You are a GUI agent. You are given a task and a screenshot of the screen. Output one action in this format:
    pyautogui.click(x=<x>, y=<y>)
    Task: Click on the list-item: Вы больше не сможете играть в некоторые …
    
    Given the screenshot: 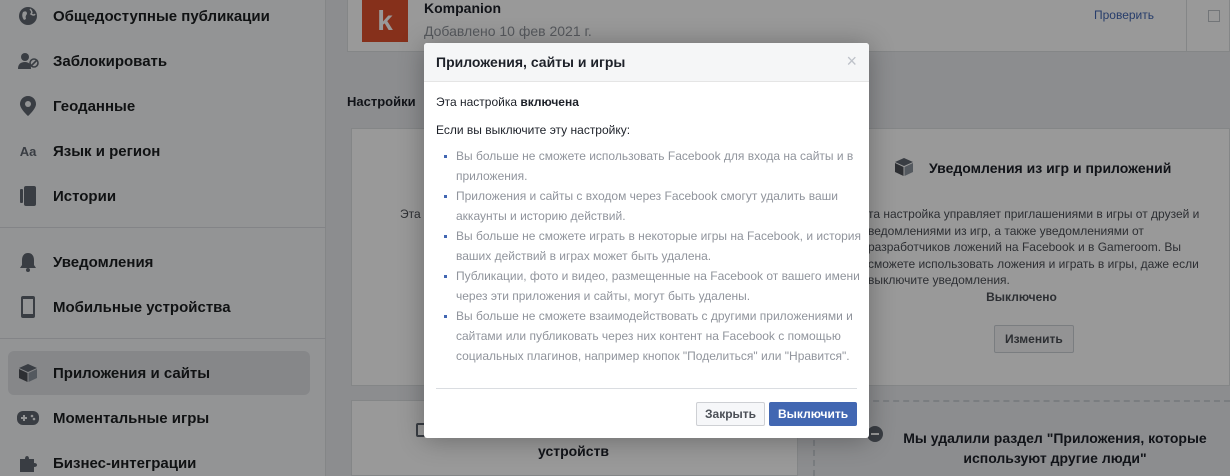 What is the action you would take?
    pyautogui.click(x=648, y=246)
    